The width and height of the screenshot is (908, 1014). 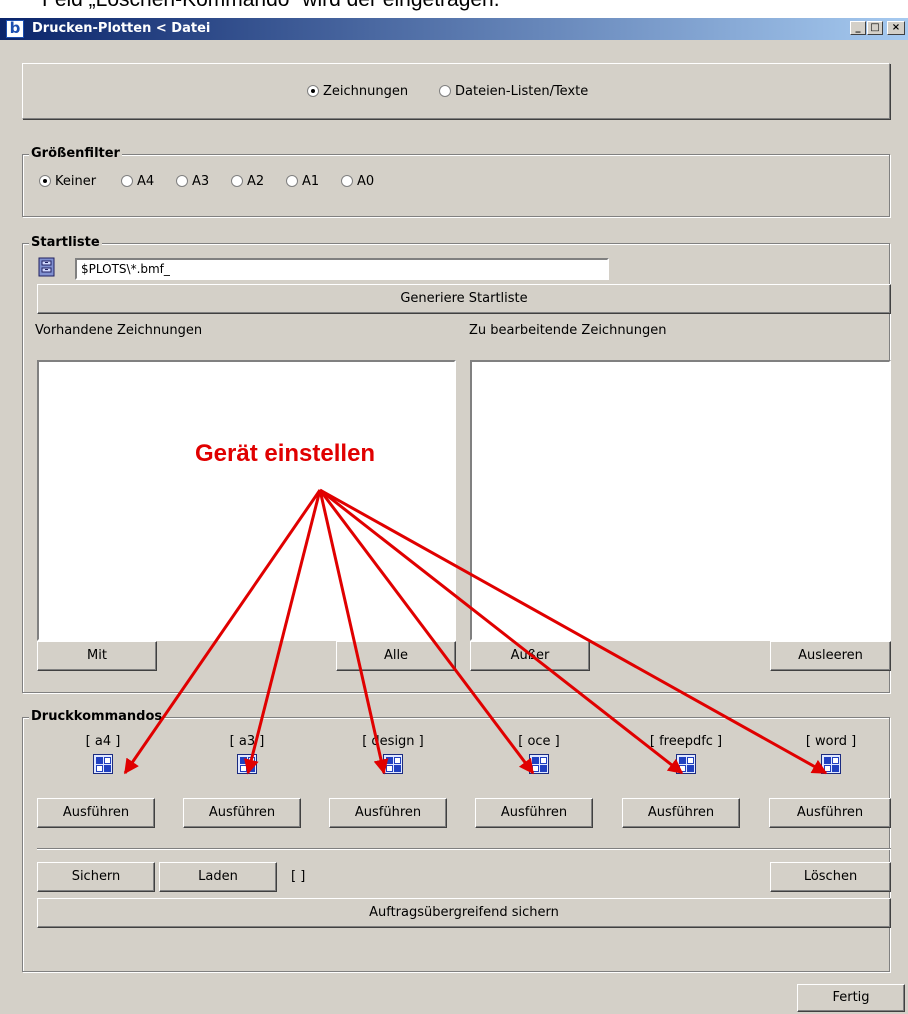 I want to click on run-button-design: Ausführen, so click(x=388, y=813).